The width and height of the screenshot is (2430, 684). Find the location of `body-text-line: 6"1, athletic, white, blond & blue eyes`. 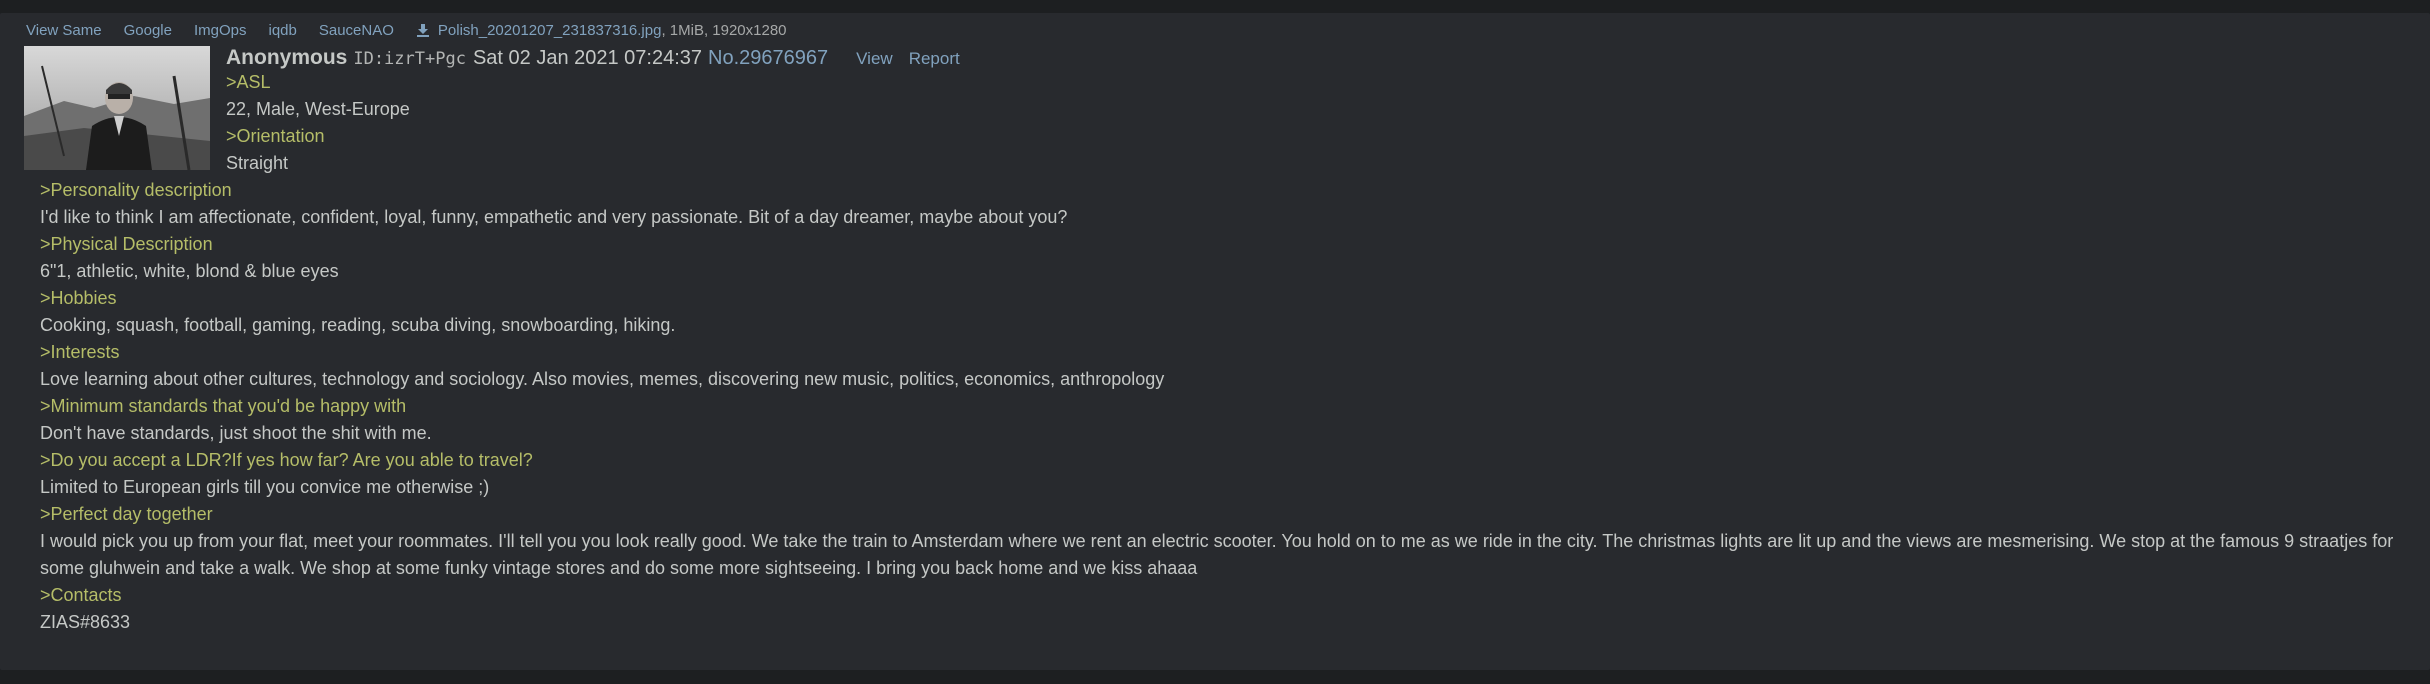

body-text-line: 6"1, athletic, white, blond & blue eyes is located at coordinates (189, 271).